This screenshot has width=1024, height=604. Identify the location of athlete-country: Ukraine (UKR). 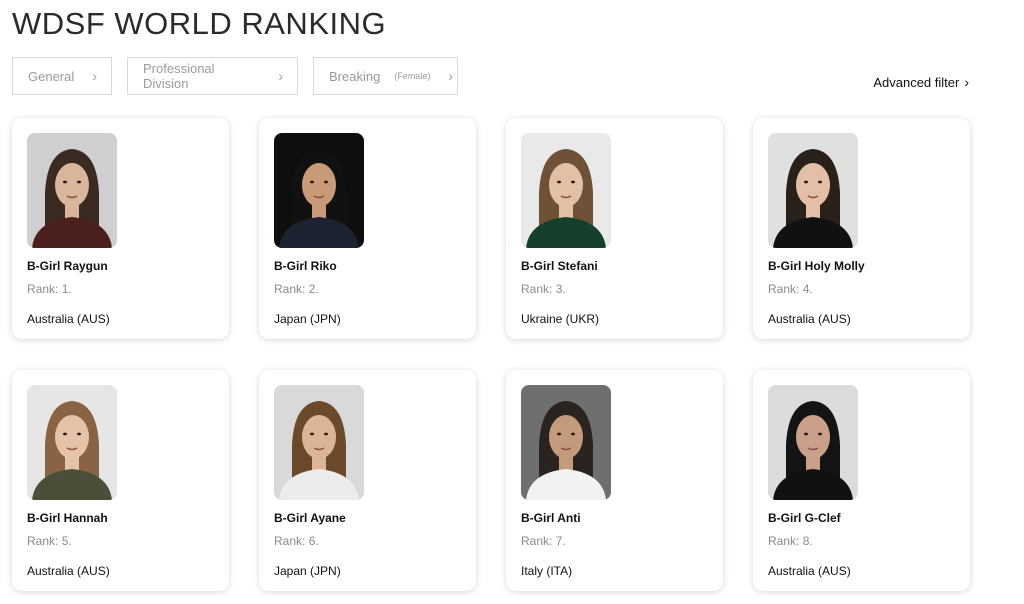
(560, 319).